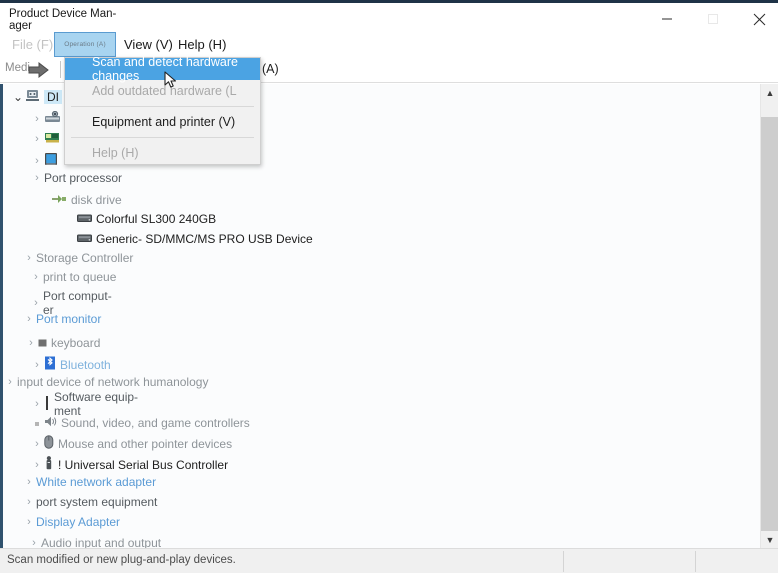  Describe the element at coordinates (32, 44) in the screenshot. I see `menu-file: File (F)` at that location.